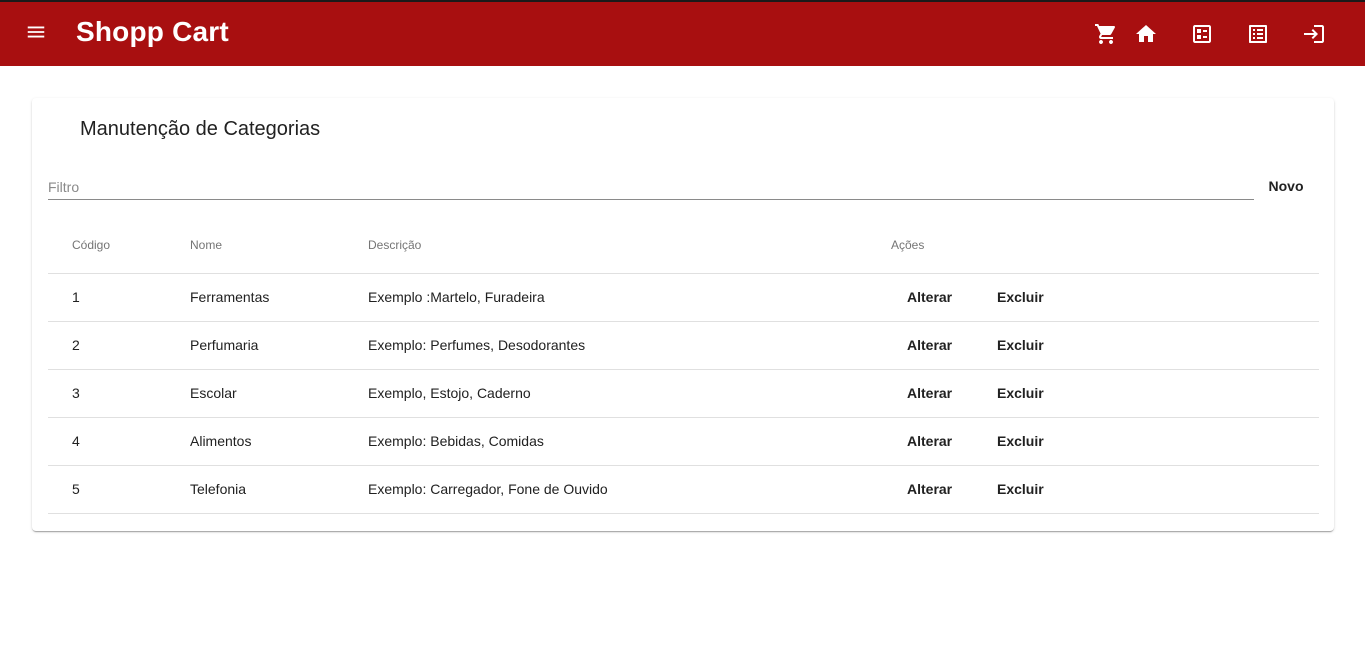 This screenshot has height=660, width=1365. What do you see at coordinates (1314, 34) in the screenshot?
I see `login-icon` at bounding box center [1314, 34].